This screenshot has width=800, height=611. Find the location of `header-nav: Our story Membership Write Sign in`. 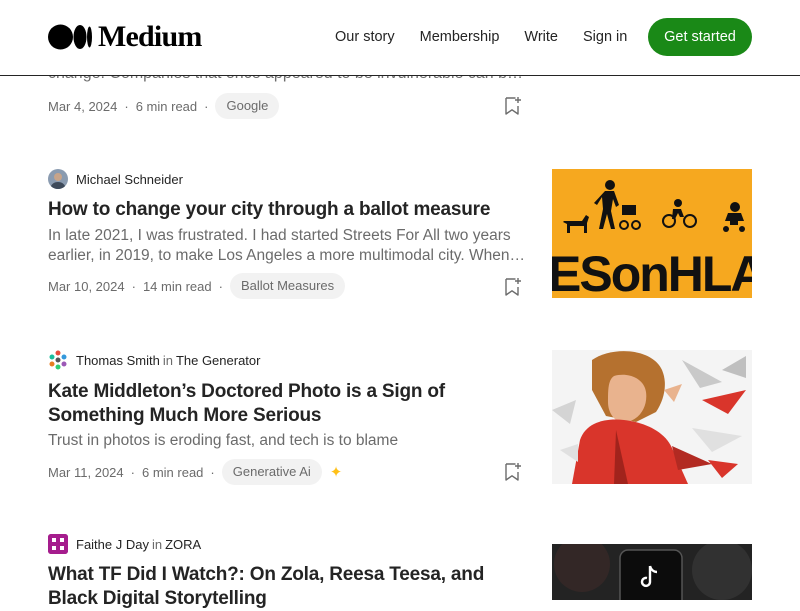

header-nav: Our story Membership Write Sign in is located at coordinates (493, 37).